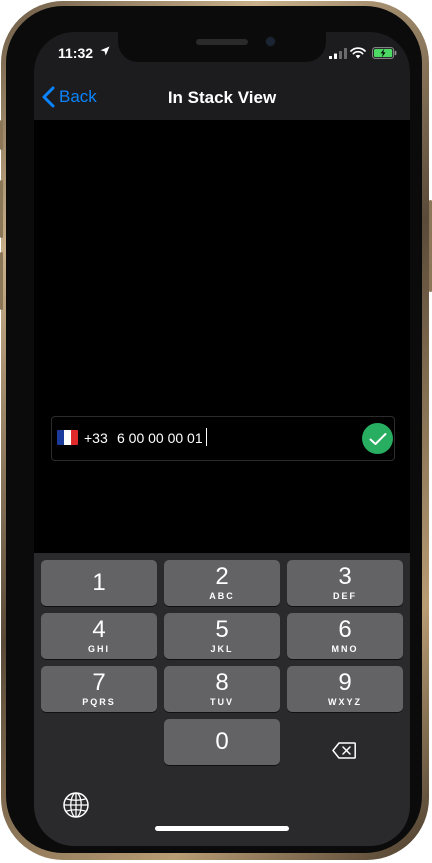 The width and height of the screenshot is (432, 863). What do you see at coordinates (345, 596) in the screenshot?
I see `key-letters: DEF` at bounding box center [345, 596].